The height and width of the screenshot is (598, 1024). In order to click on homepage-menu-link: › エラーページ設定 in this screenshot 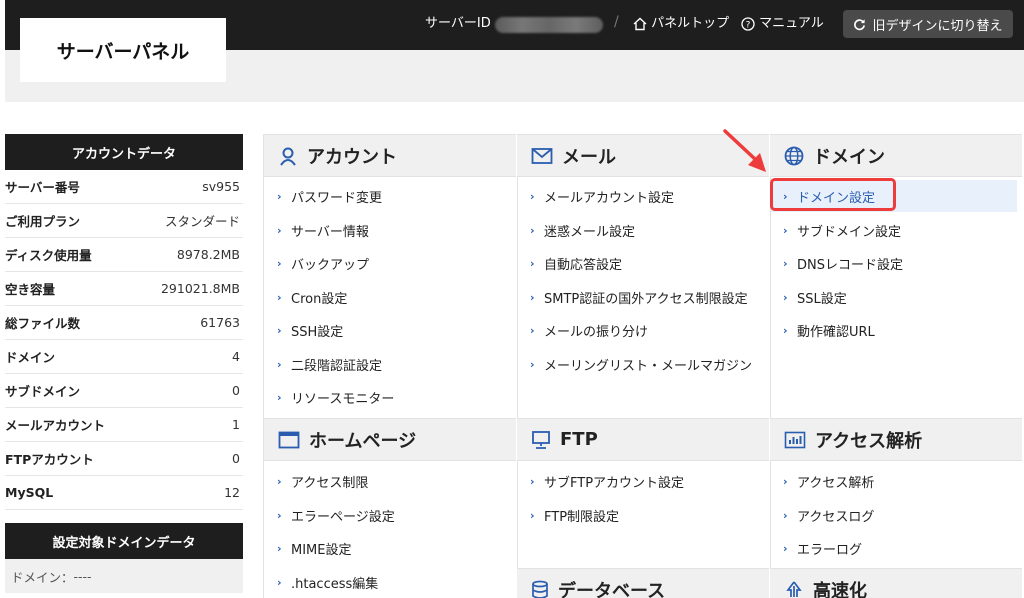, I will do `click(336, 515)`.